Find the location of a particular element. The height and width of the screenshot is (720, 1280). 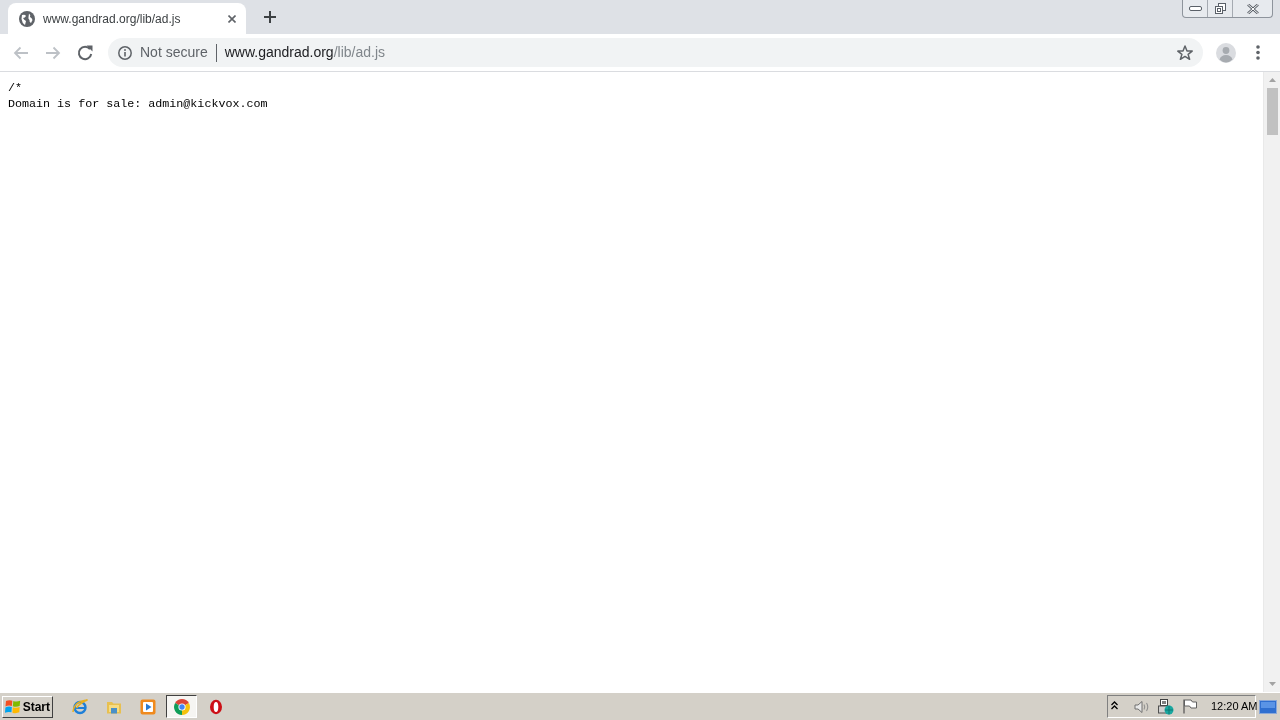

menu-dots-icon is located at coordinates (1258, 52).